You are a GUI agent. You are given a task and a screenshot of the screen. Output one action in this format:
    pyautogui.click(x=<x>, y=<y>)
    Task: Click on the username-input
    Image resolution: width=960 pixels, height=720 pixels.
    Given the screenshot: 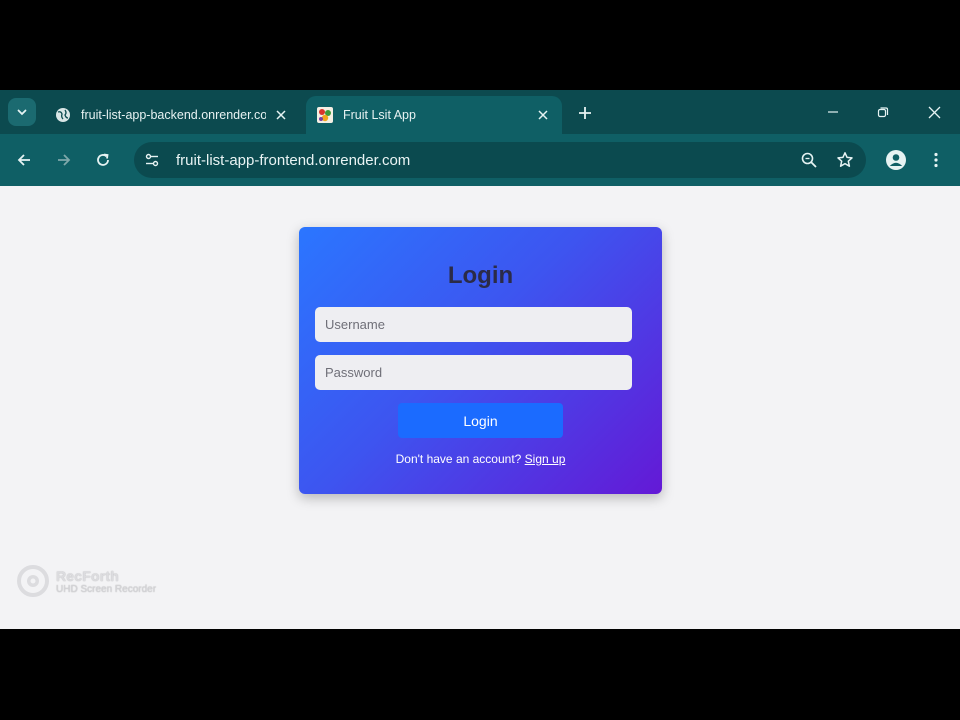 What is the action you would take?
    pyautogui.click(x=473, y=324)
    